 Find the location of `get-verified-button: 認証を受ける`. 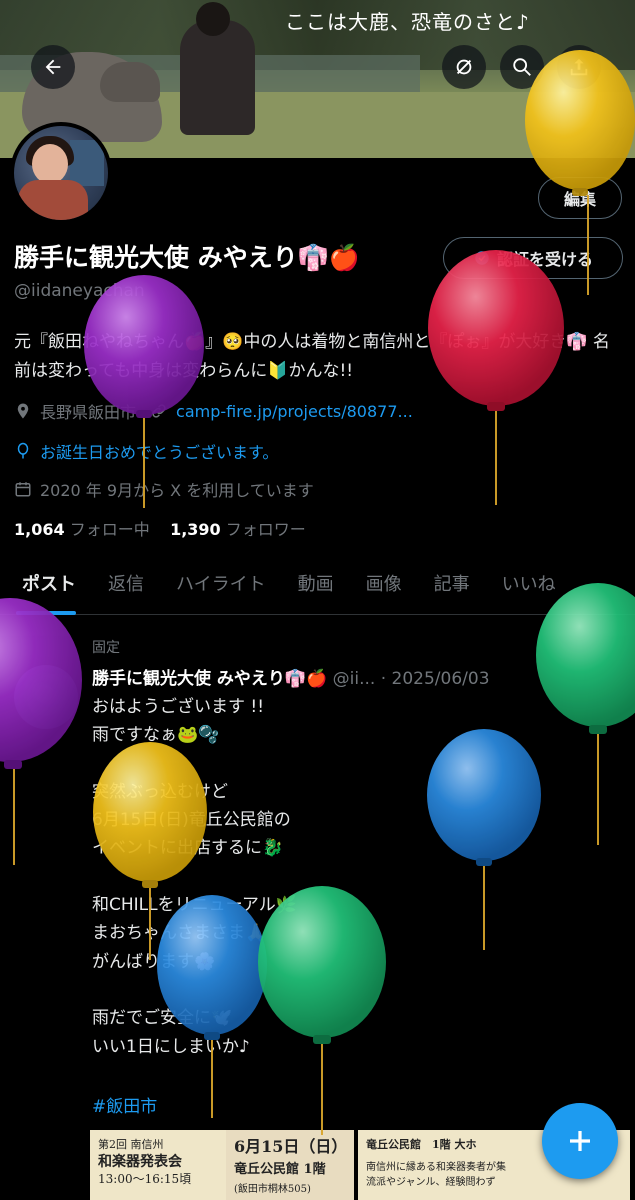

get-verified-button: 認証を受ける is located at coordinates (533, 258).